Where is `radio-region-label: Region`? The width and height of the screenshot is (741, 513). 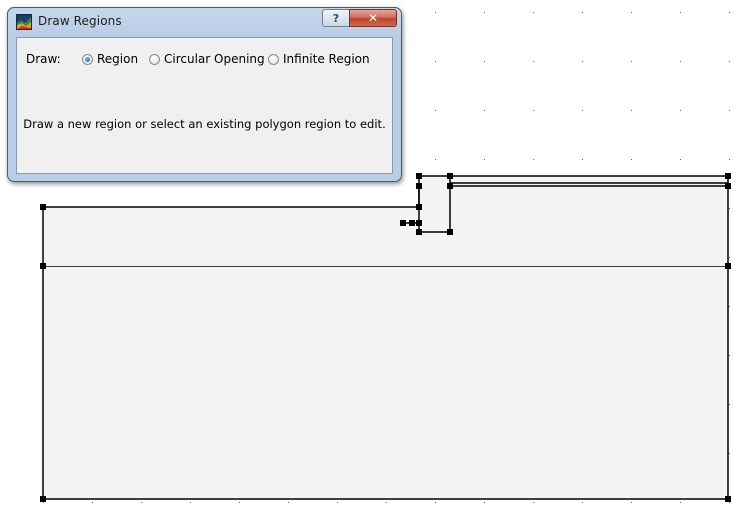
radio-region-label: Region is located at coordinates (118, 59).